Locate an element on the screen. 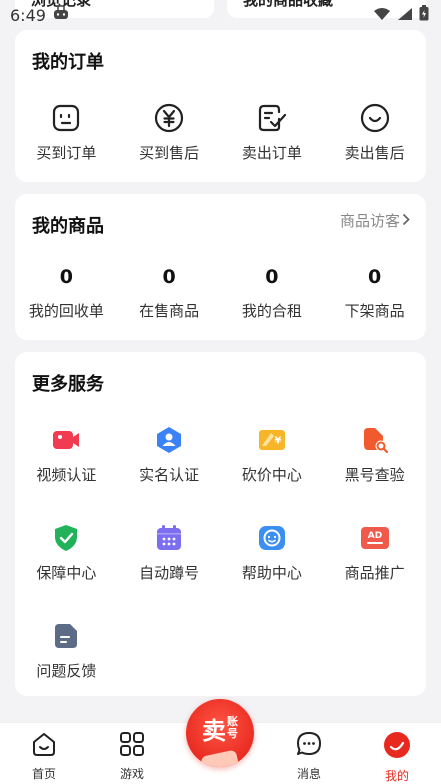 The width and height of the screenshot is (441, 784). message-icon is located at coordinates (309, 746).